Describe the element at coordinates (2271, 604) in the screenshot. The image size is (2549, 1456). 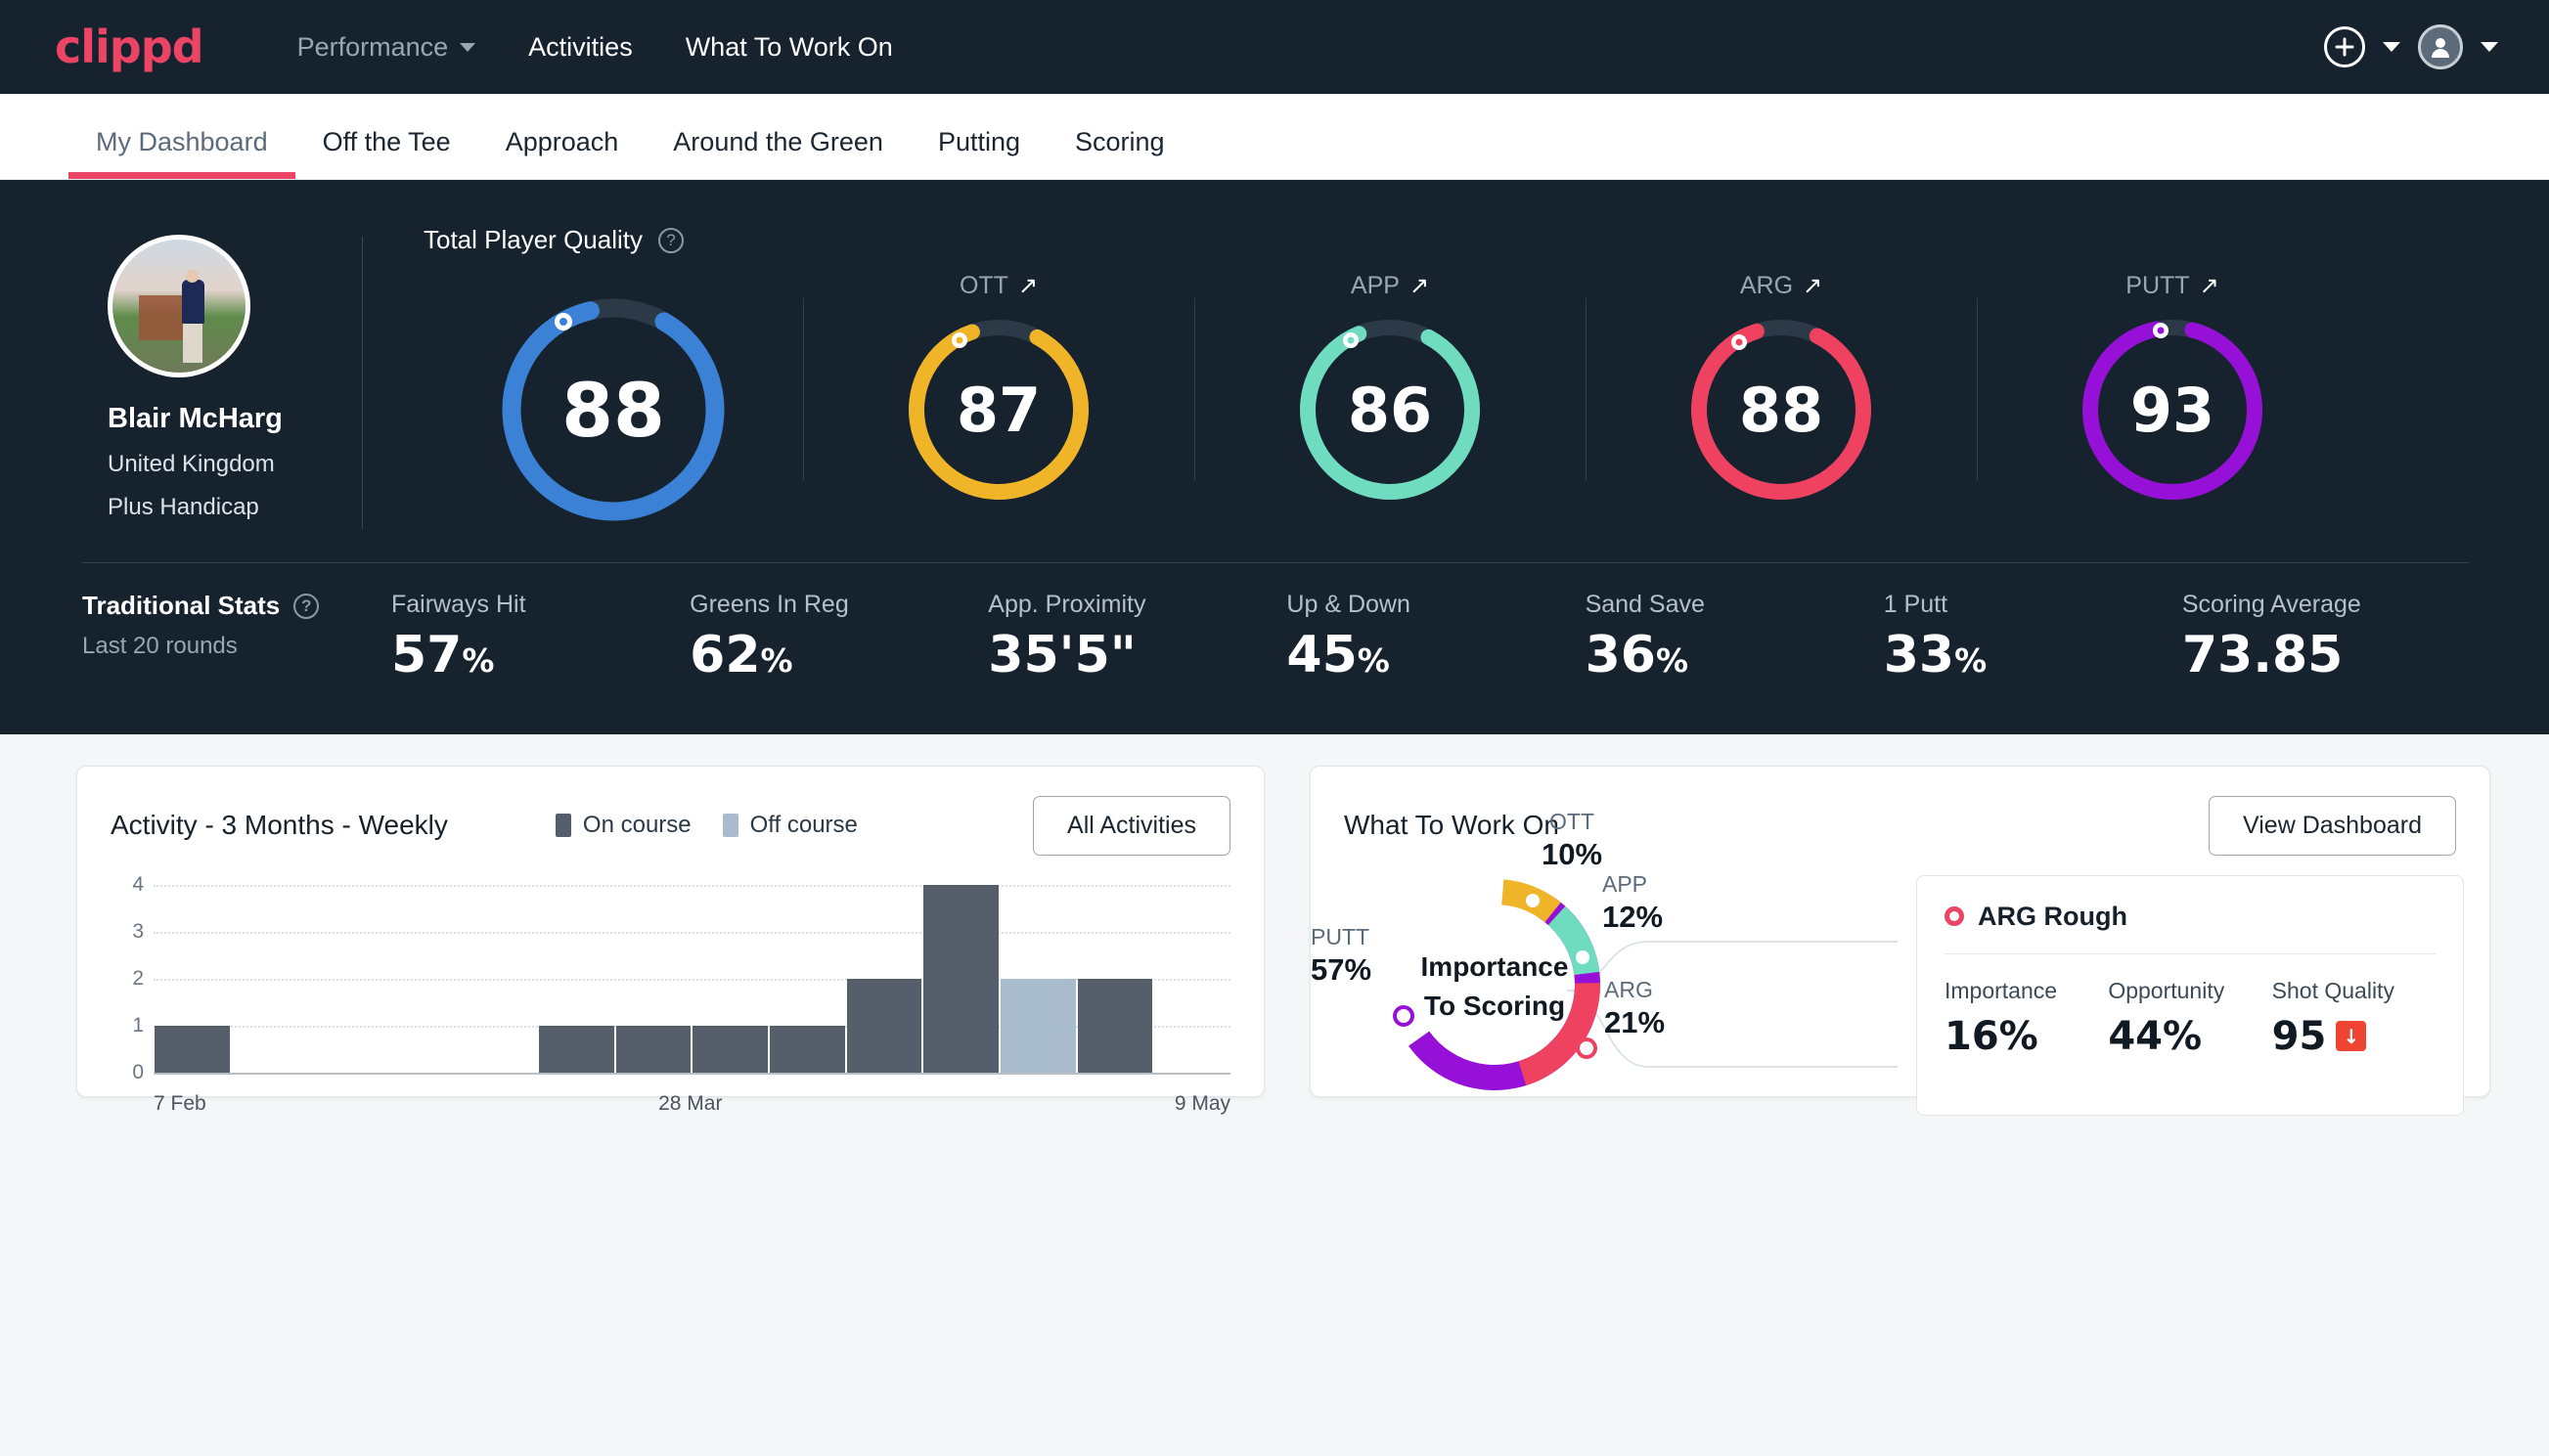
I see `stat-label: Scoring Average` at that location.